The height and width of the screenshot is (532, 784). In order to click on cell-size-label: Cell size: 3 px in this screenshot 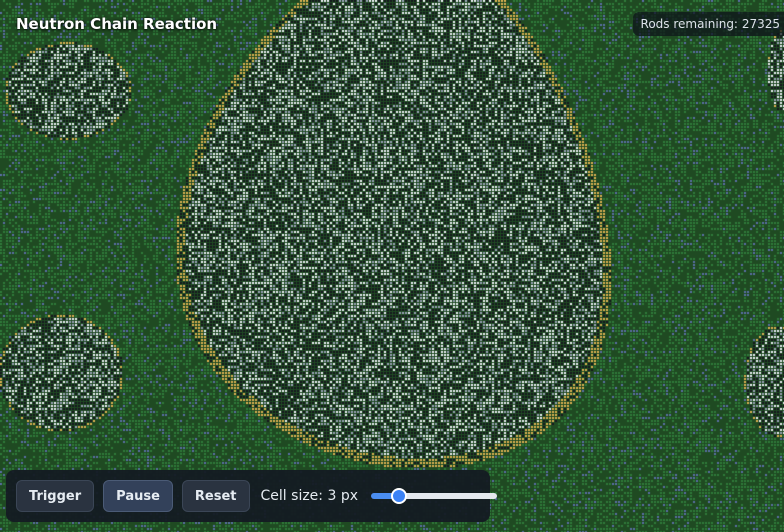, I will do `click(309, 496)`.